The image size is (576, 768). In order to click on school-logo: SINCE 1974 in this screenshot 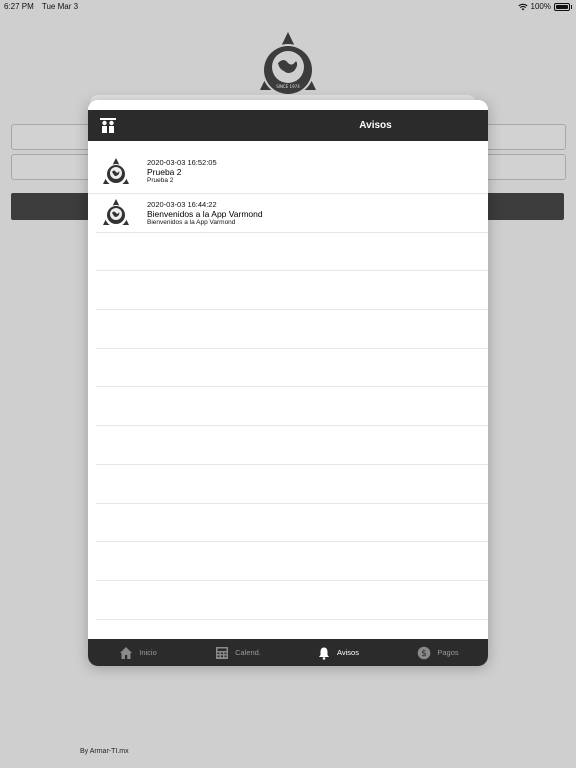, I will do `click(288, 64)`.